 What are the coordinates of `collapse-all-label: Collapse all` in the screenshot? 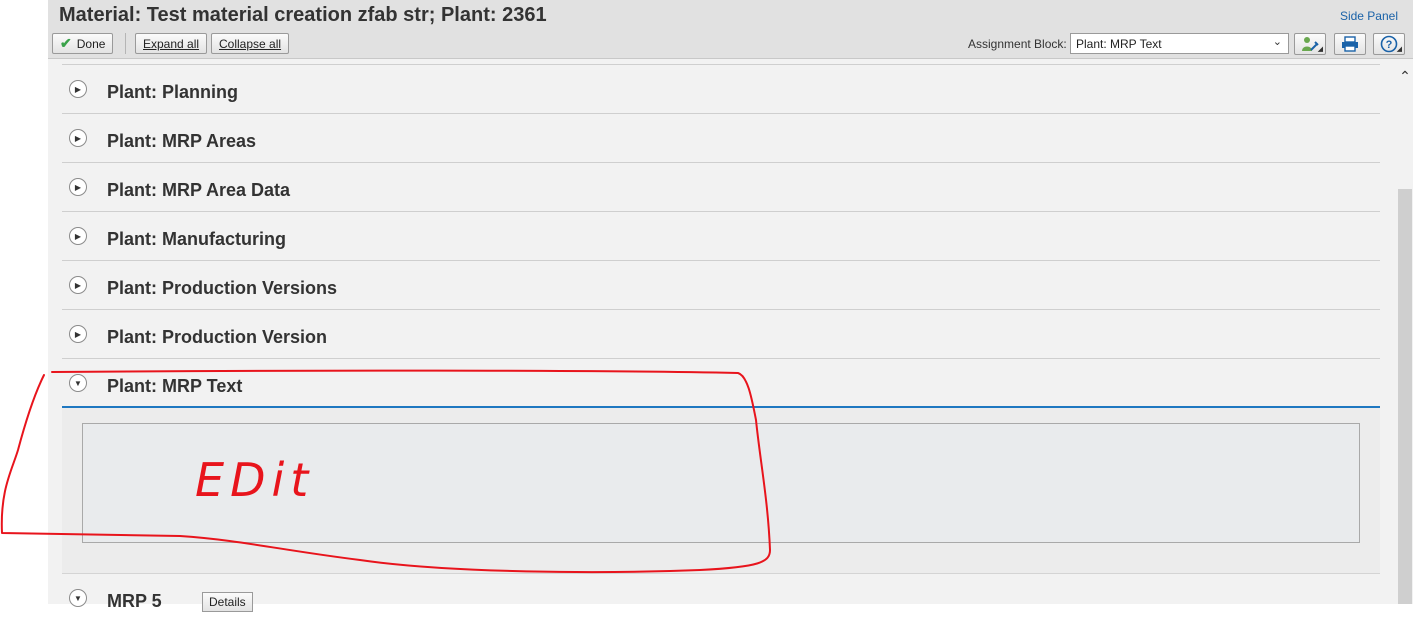 It's located at (250, 43).